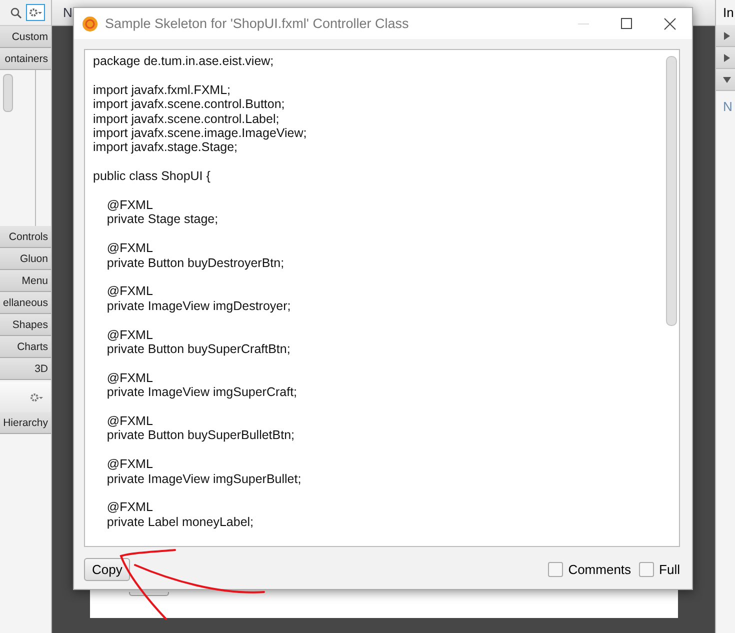  I want to click on code-line: import javafx.scene.control.Label;, so click(186, 119).